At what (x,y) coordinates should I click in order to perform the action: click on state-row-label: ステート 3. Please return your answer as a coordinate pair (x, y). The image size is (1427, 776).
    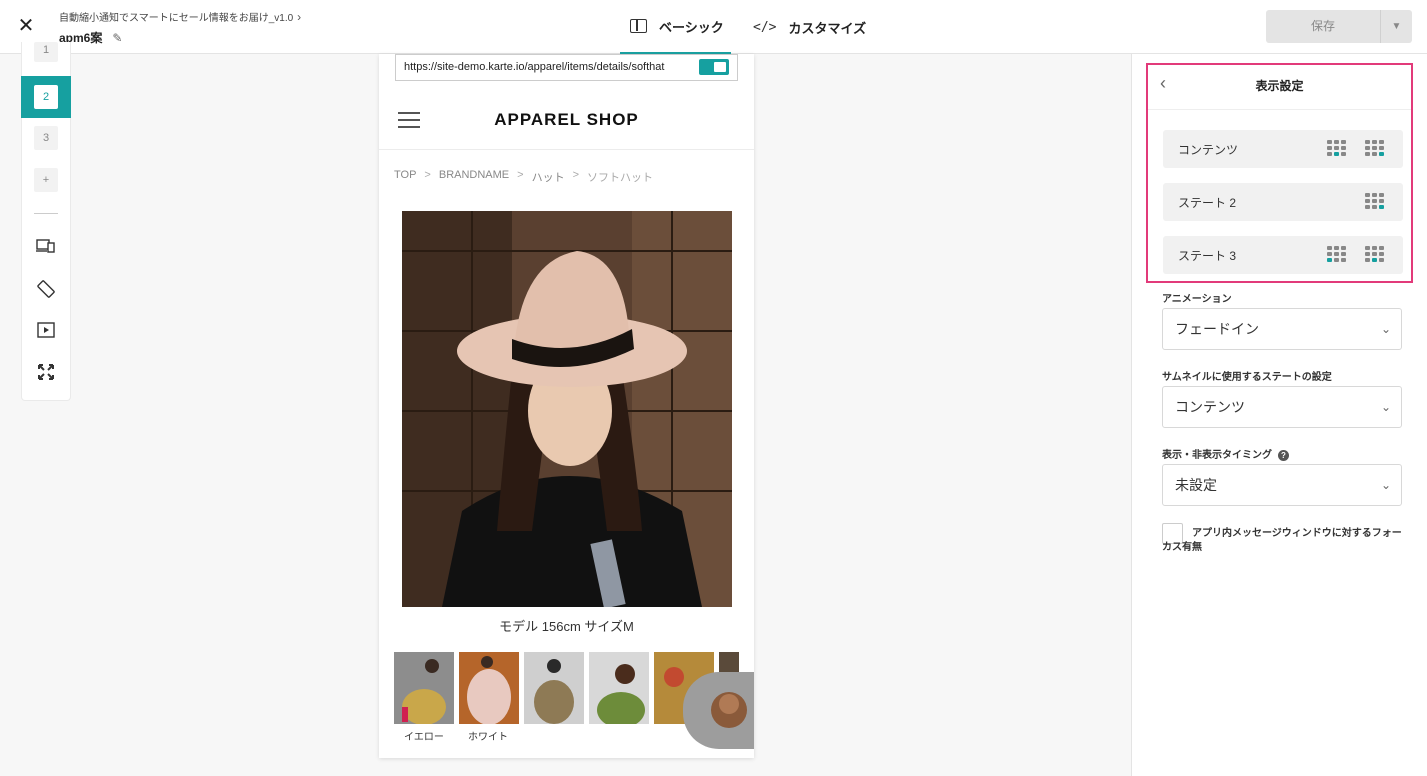
    Looking at the image, I should click on (1207, 256).